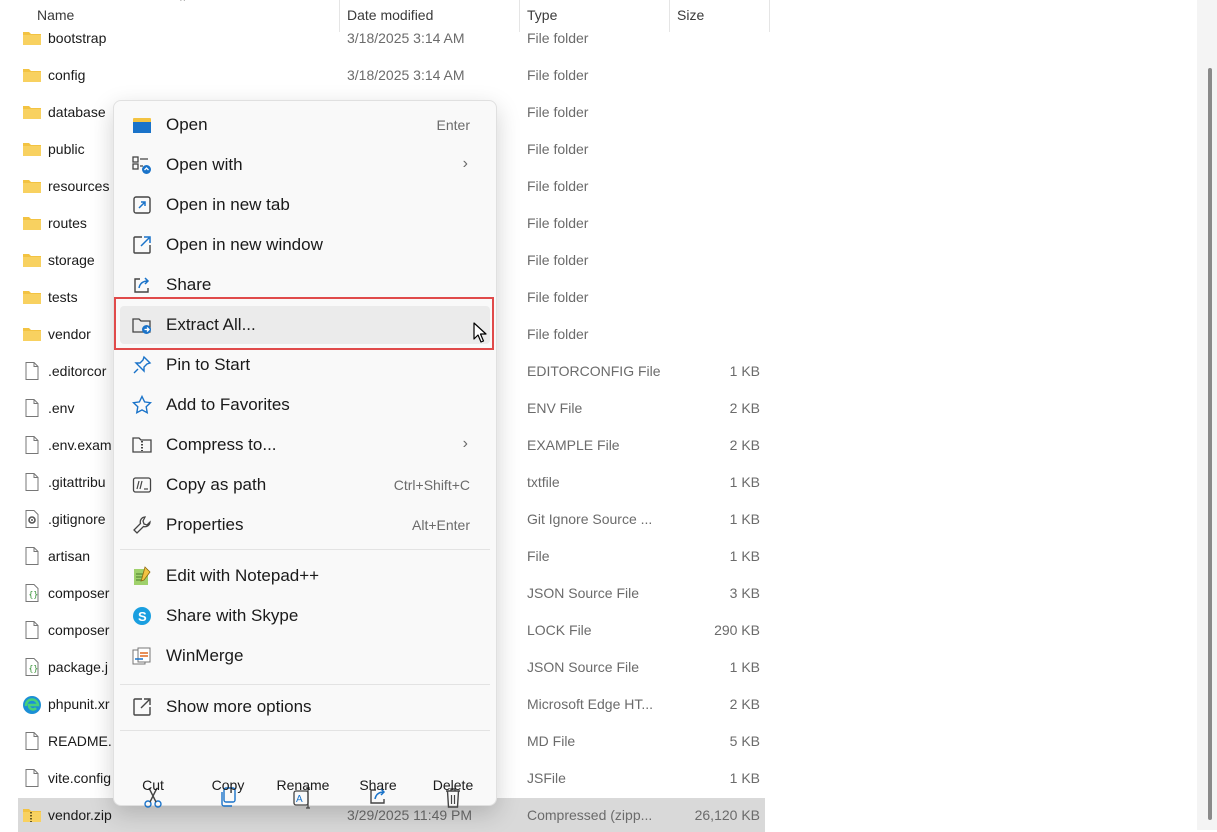  Describe the element at coordinates (32, 519) in the screenshot. I see `gear-file-icon` at that location.